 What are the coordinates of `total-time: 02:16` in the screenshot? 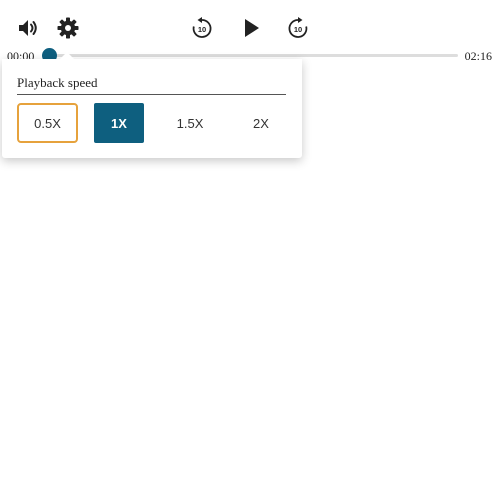 It's located at (478, 56).